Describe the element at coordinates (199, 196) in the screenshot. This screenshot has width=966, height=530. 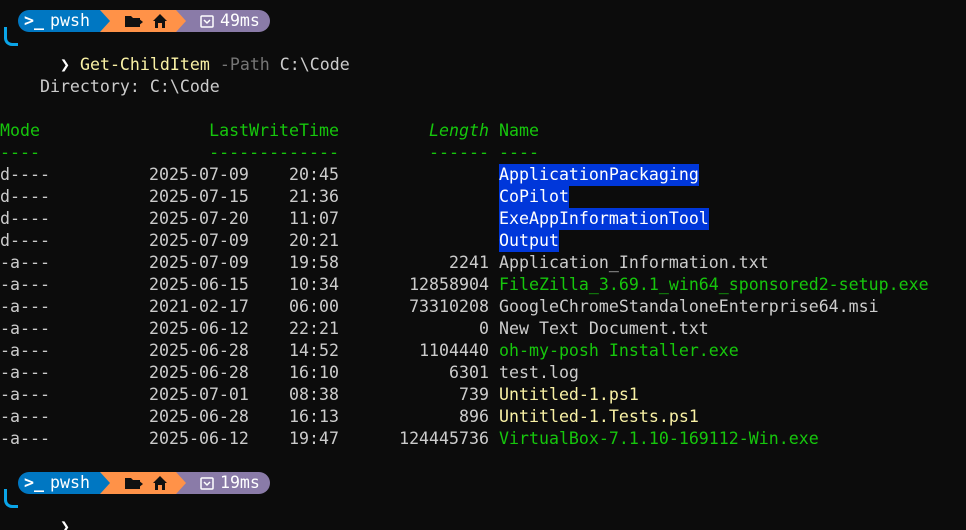
I see `cell-date: 2025-07-15` at that location.